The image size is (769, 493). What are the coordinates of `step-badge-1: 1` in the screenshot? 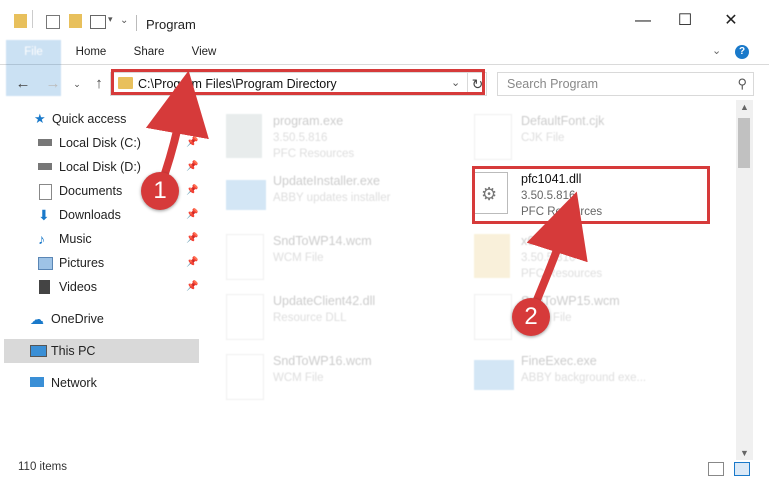 It's located at (160, 191).